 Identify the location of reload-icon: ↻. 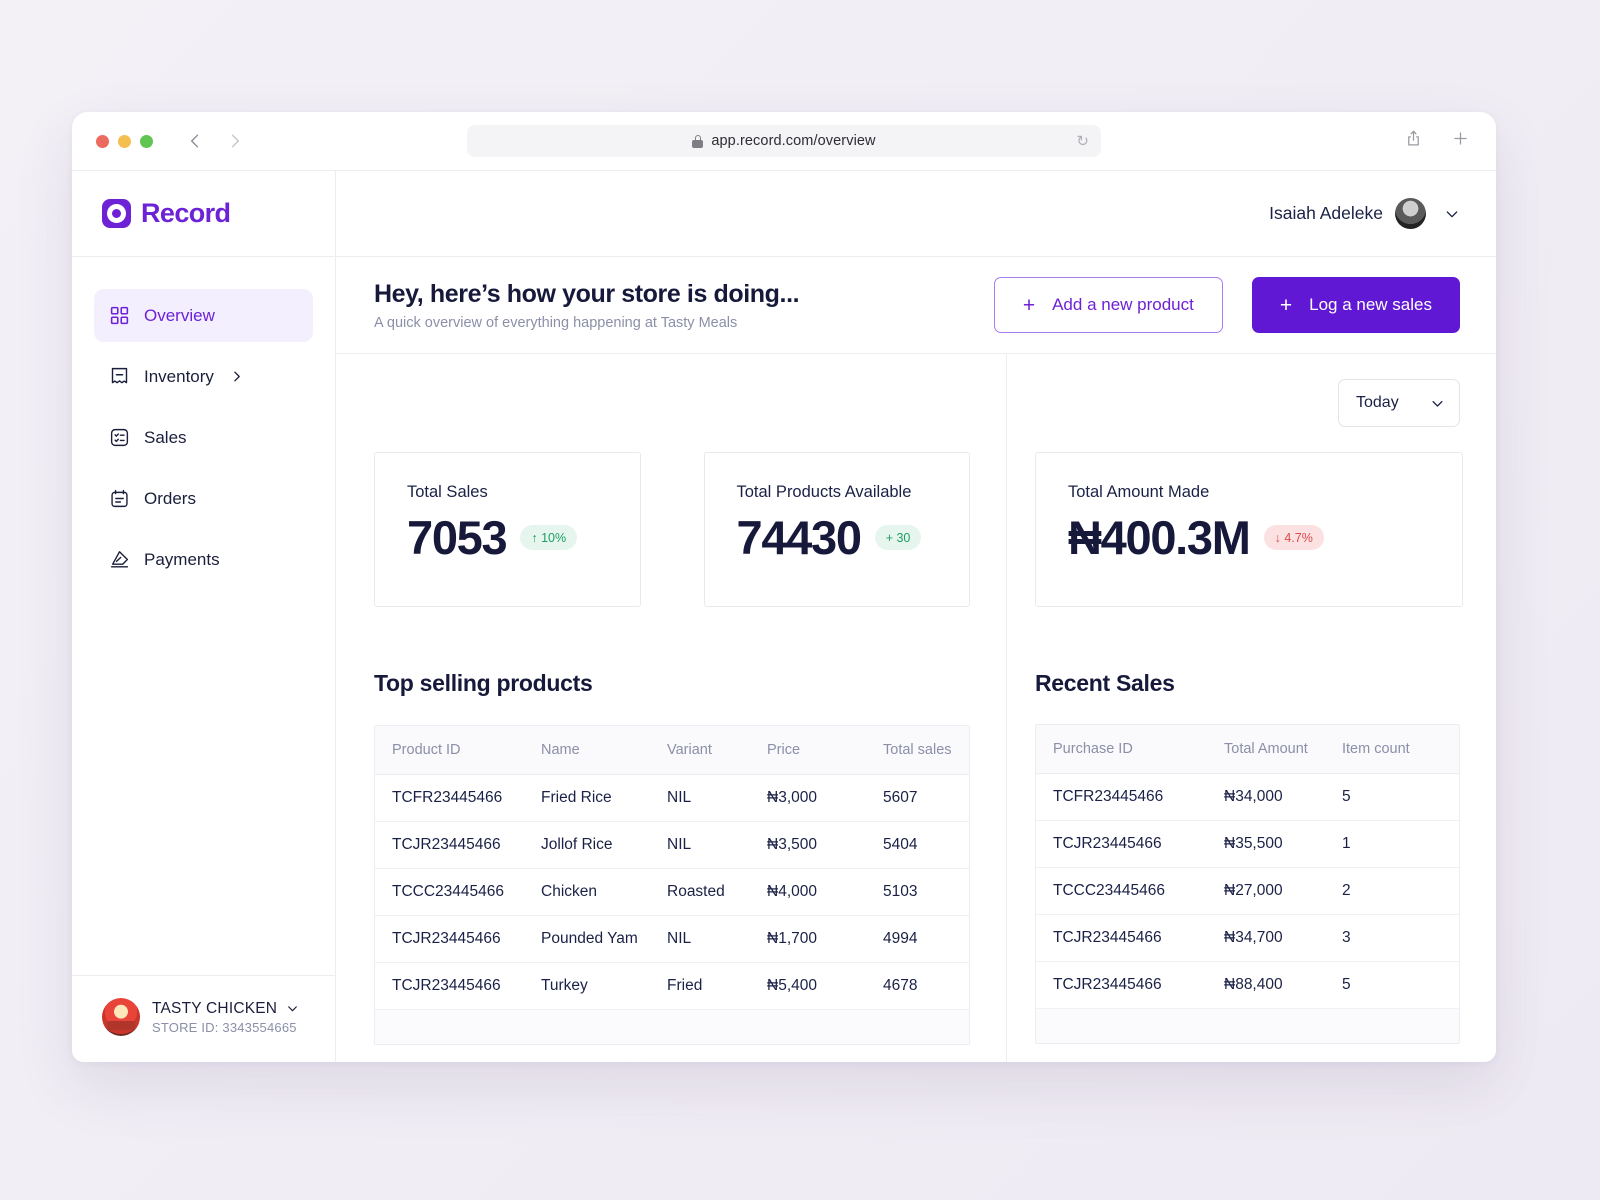
(1082, 141).